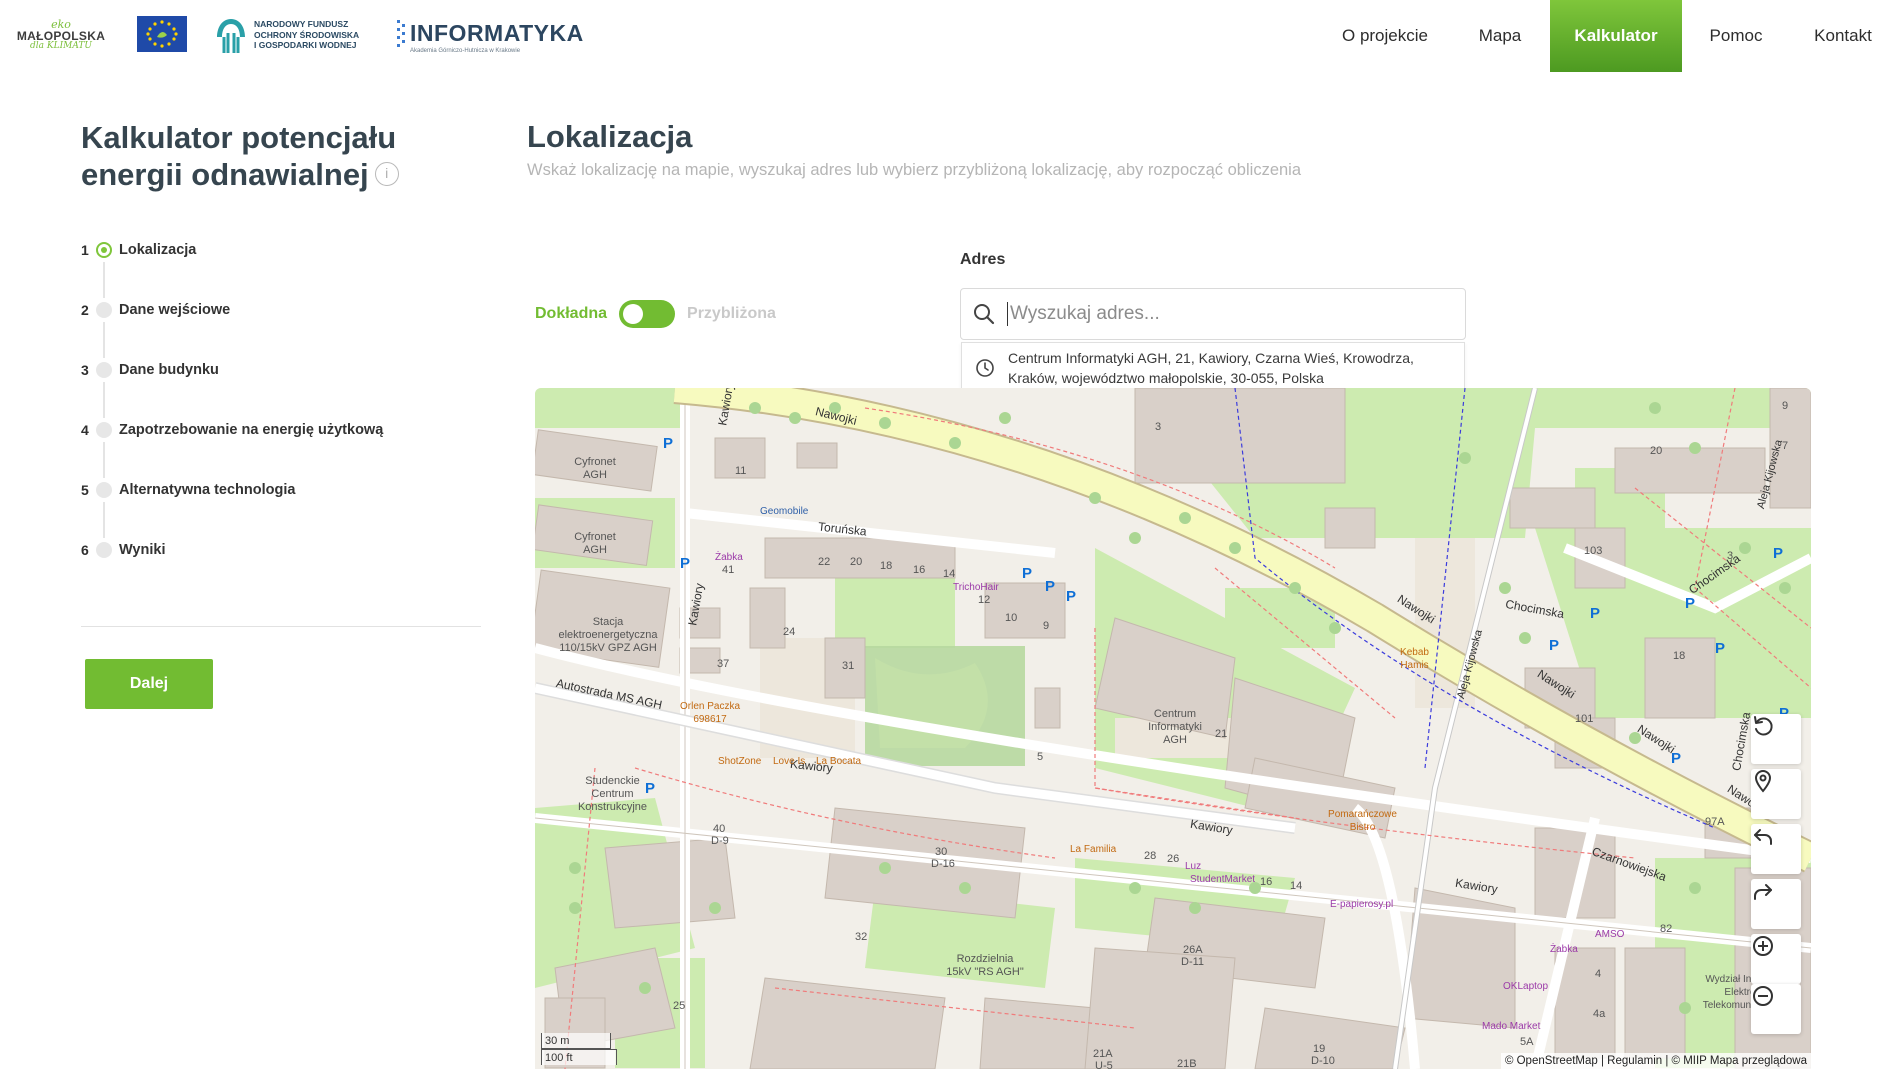 The image size is (1896, 1074). Describe the element at coordinates (739, 761) in the screenshot. I see `map-poi-shotzone: ShotZone` at that location.